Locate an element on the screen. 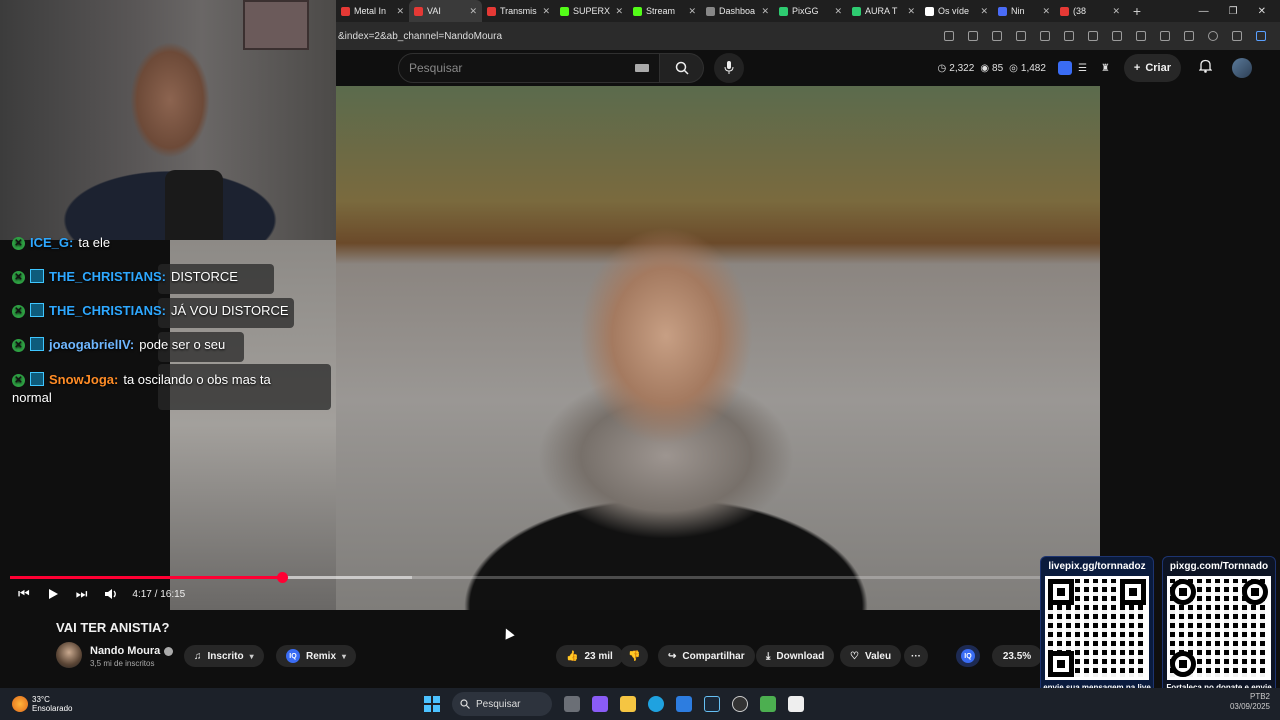 This screenshot has width=1280, height=720. collections-icon is located at coordinates (1165, 36).